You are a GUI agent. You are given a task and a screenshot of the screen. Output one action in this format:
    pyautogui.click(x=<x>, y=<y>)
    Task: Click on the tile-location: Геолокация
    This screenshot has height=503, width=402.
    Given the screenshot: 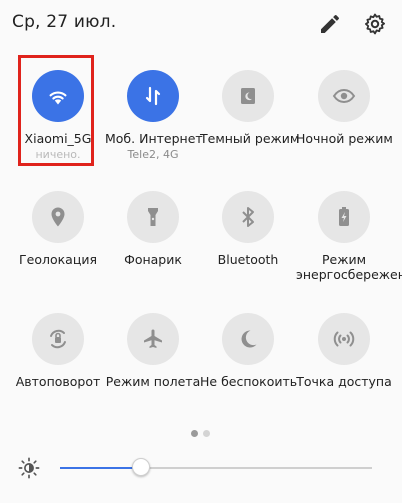 What is the action you would take?
    pyautogui.click(x=58, y=229)
    